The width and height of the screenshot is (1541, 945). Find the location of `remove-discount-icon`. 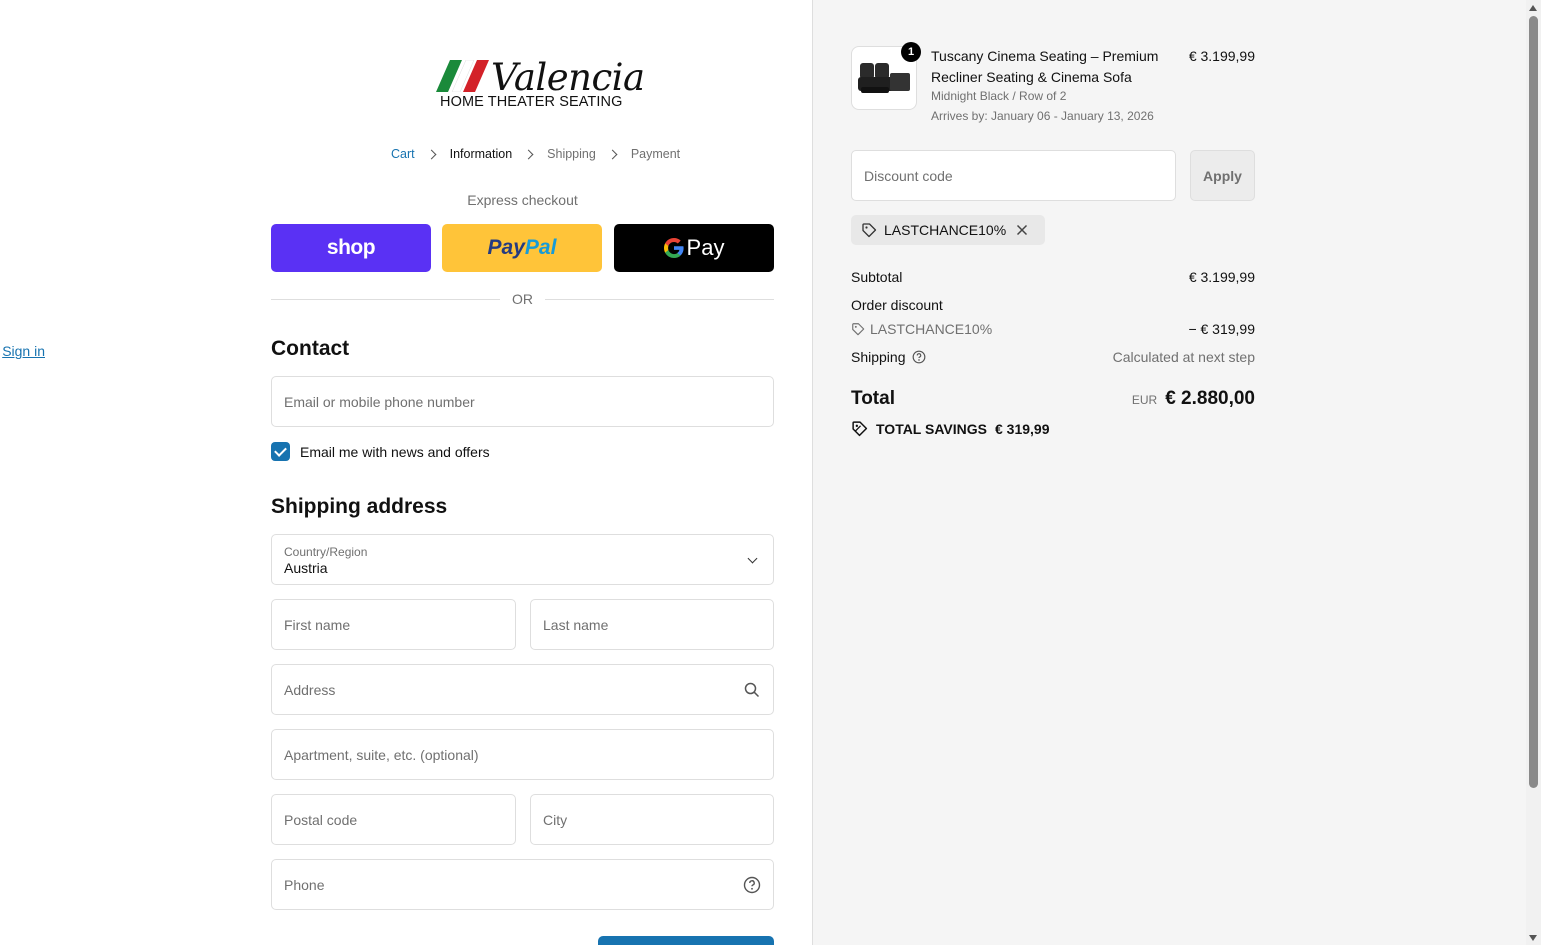

remove-discount-icon is located at coordinates (1022, 230).